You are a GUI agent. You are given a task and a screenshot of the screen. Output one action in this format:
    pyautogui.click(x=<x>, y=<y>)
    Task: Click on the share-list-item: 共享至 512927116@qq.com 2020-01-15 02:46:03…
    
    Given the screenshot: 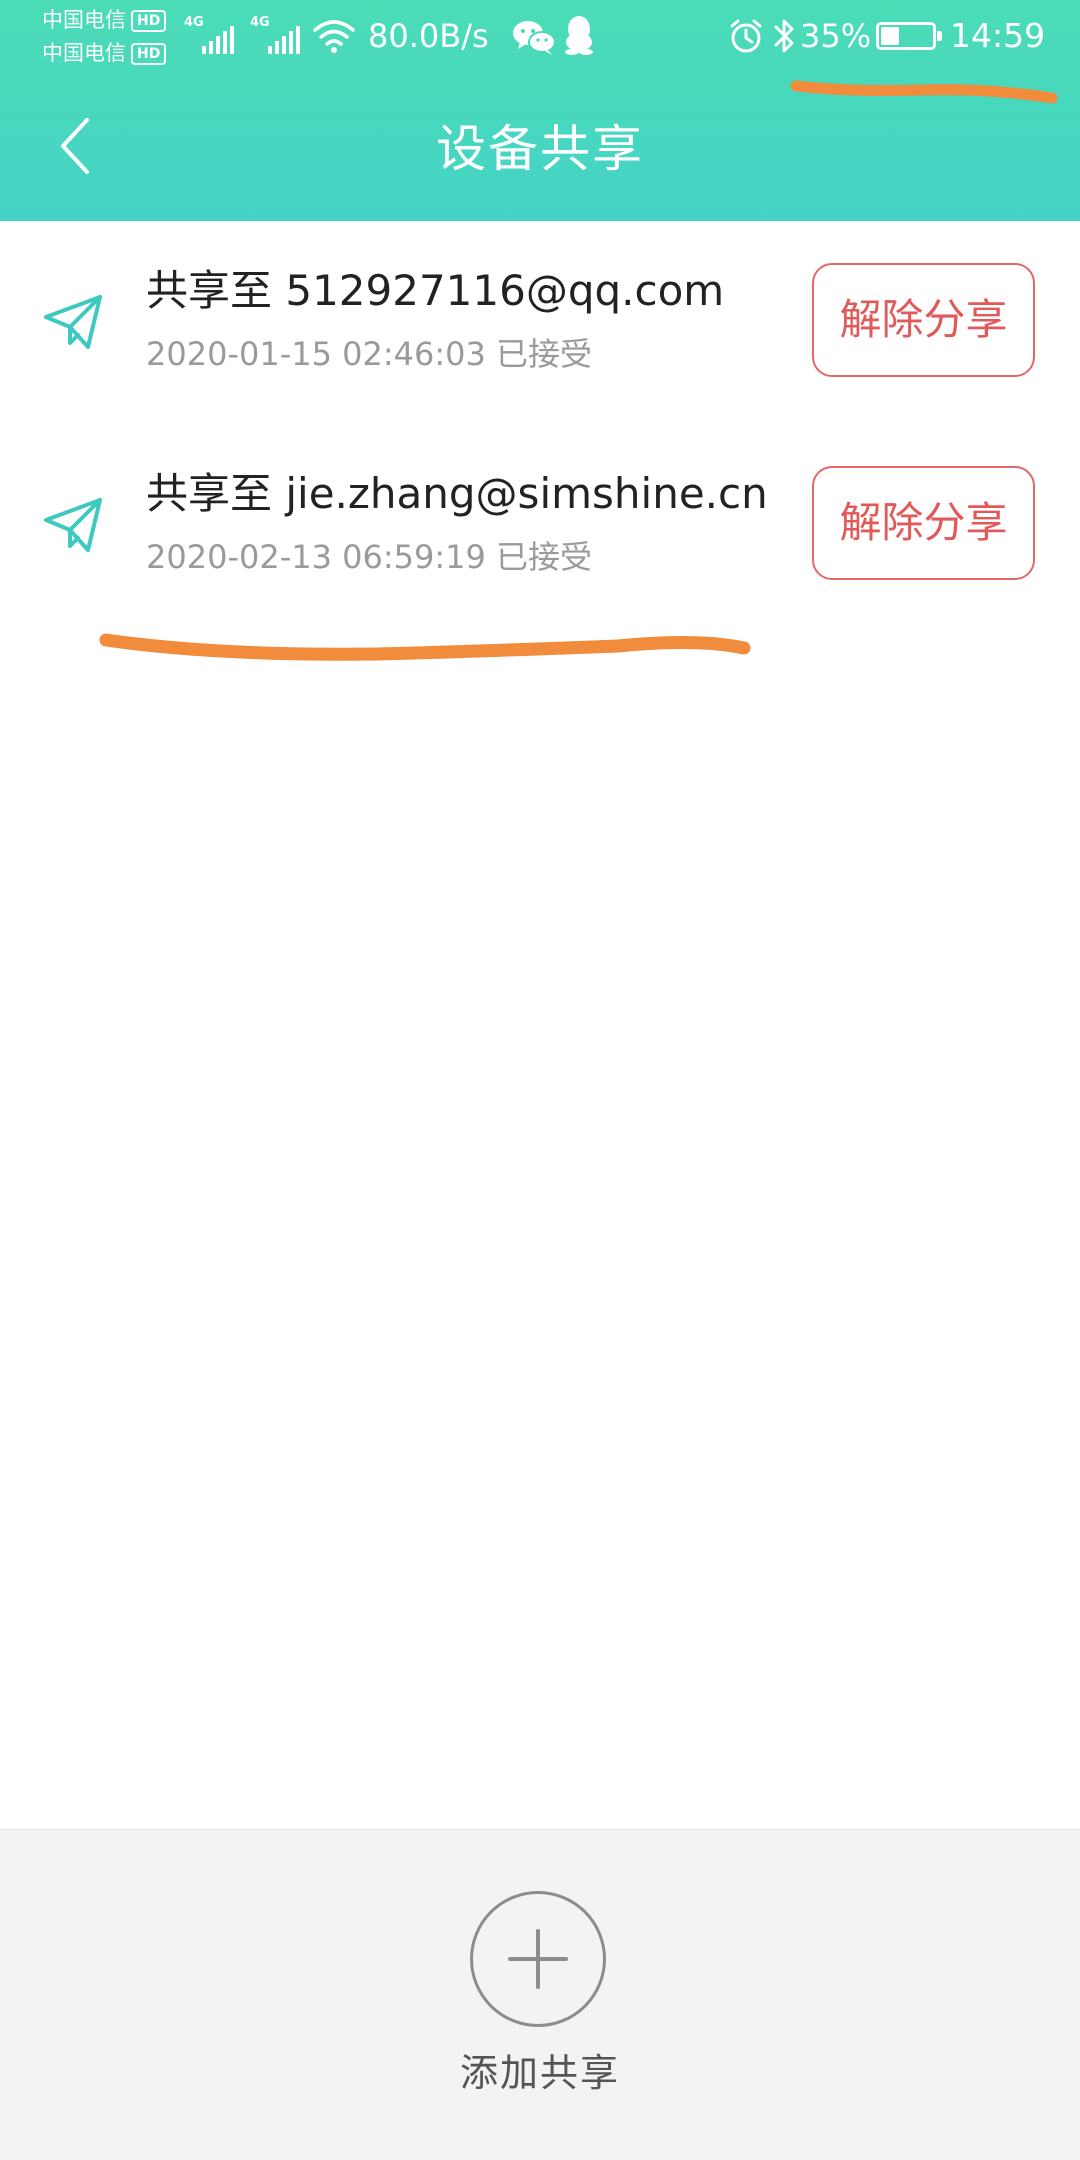 What is the action you would take?
    pyautogui.click(x=540, y=322)
    